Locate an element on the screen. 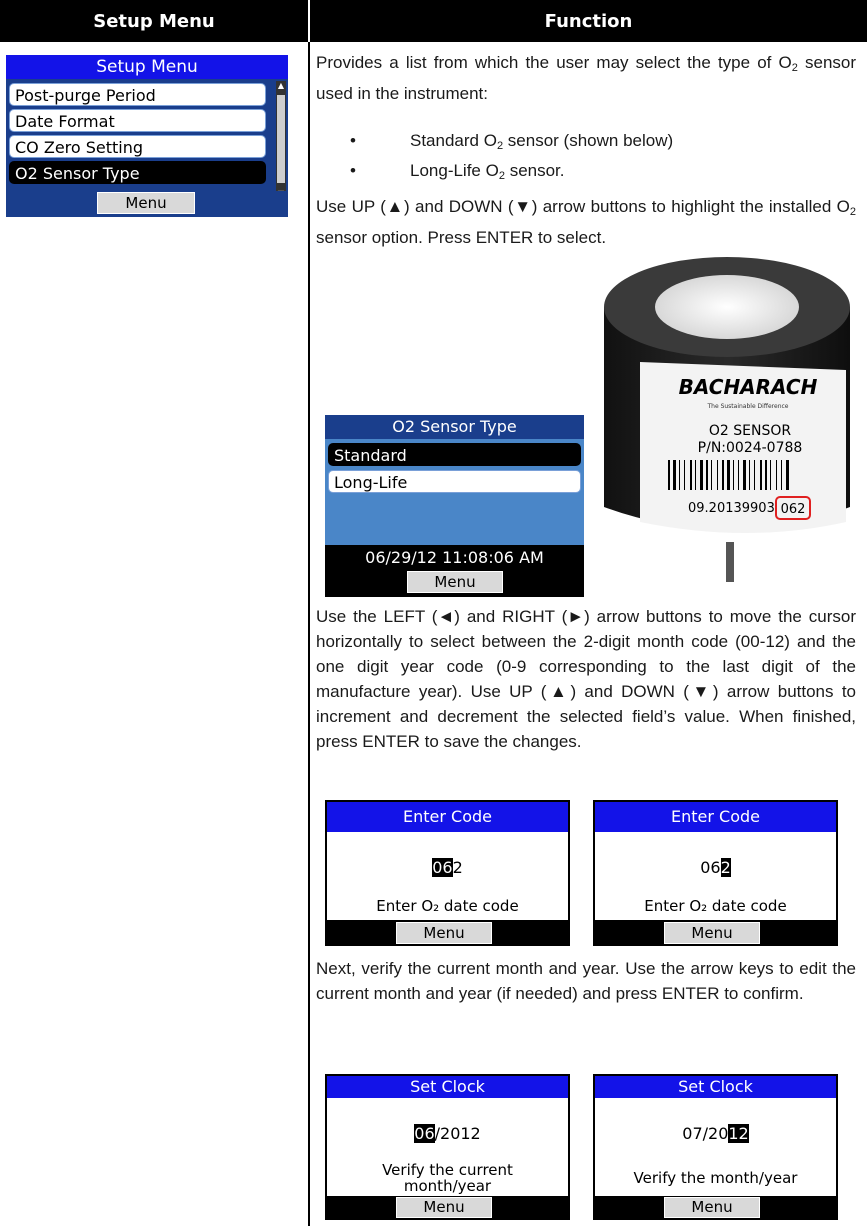  option-post-purge-period: Post-purge Period is located at coordinates (137, 94).